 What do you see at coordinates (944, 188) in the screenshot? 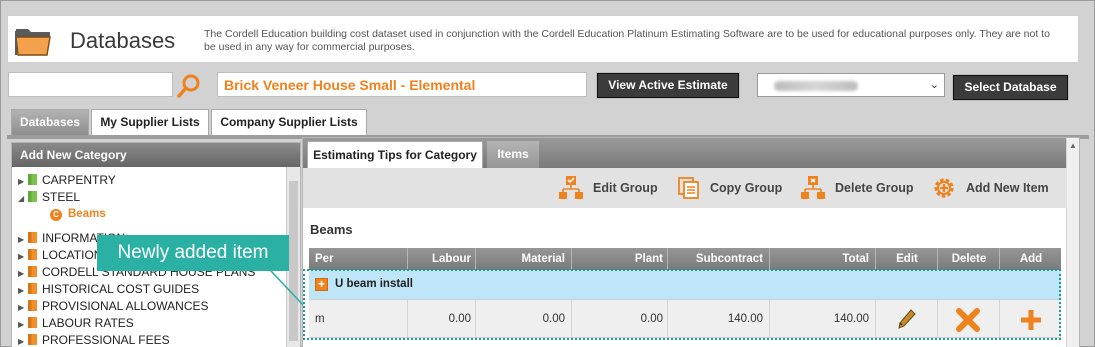
I see `add-gear-icon` at bounding box center [944, 188].